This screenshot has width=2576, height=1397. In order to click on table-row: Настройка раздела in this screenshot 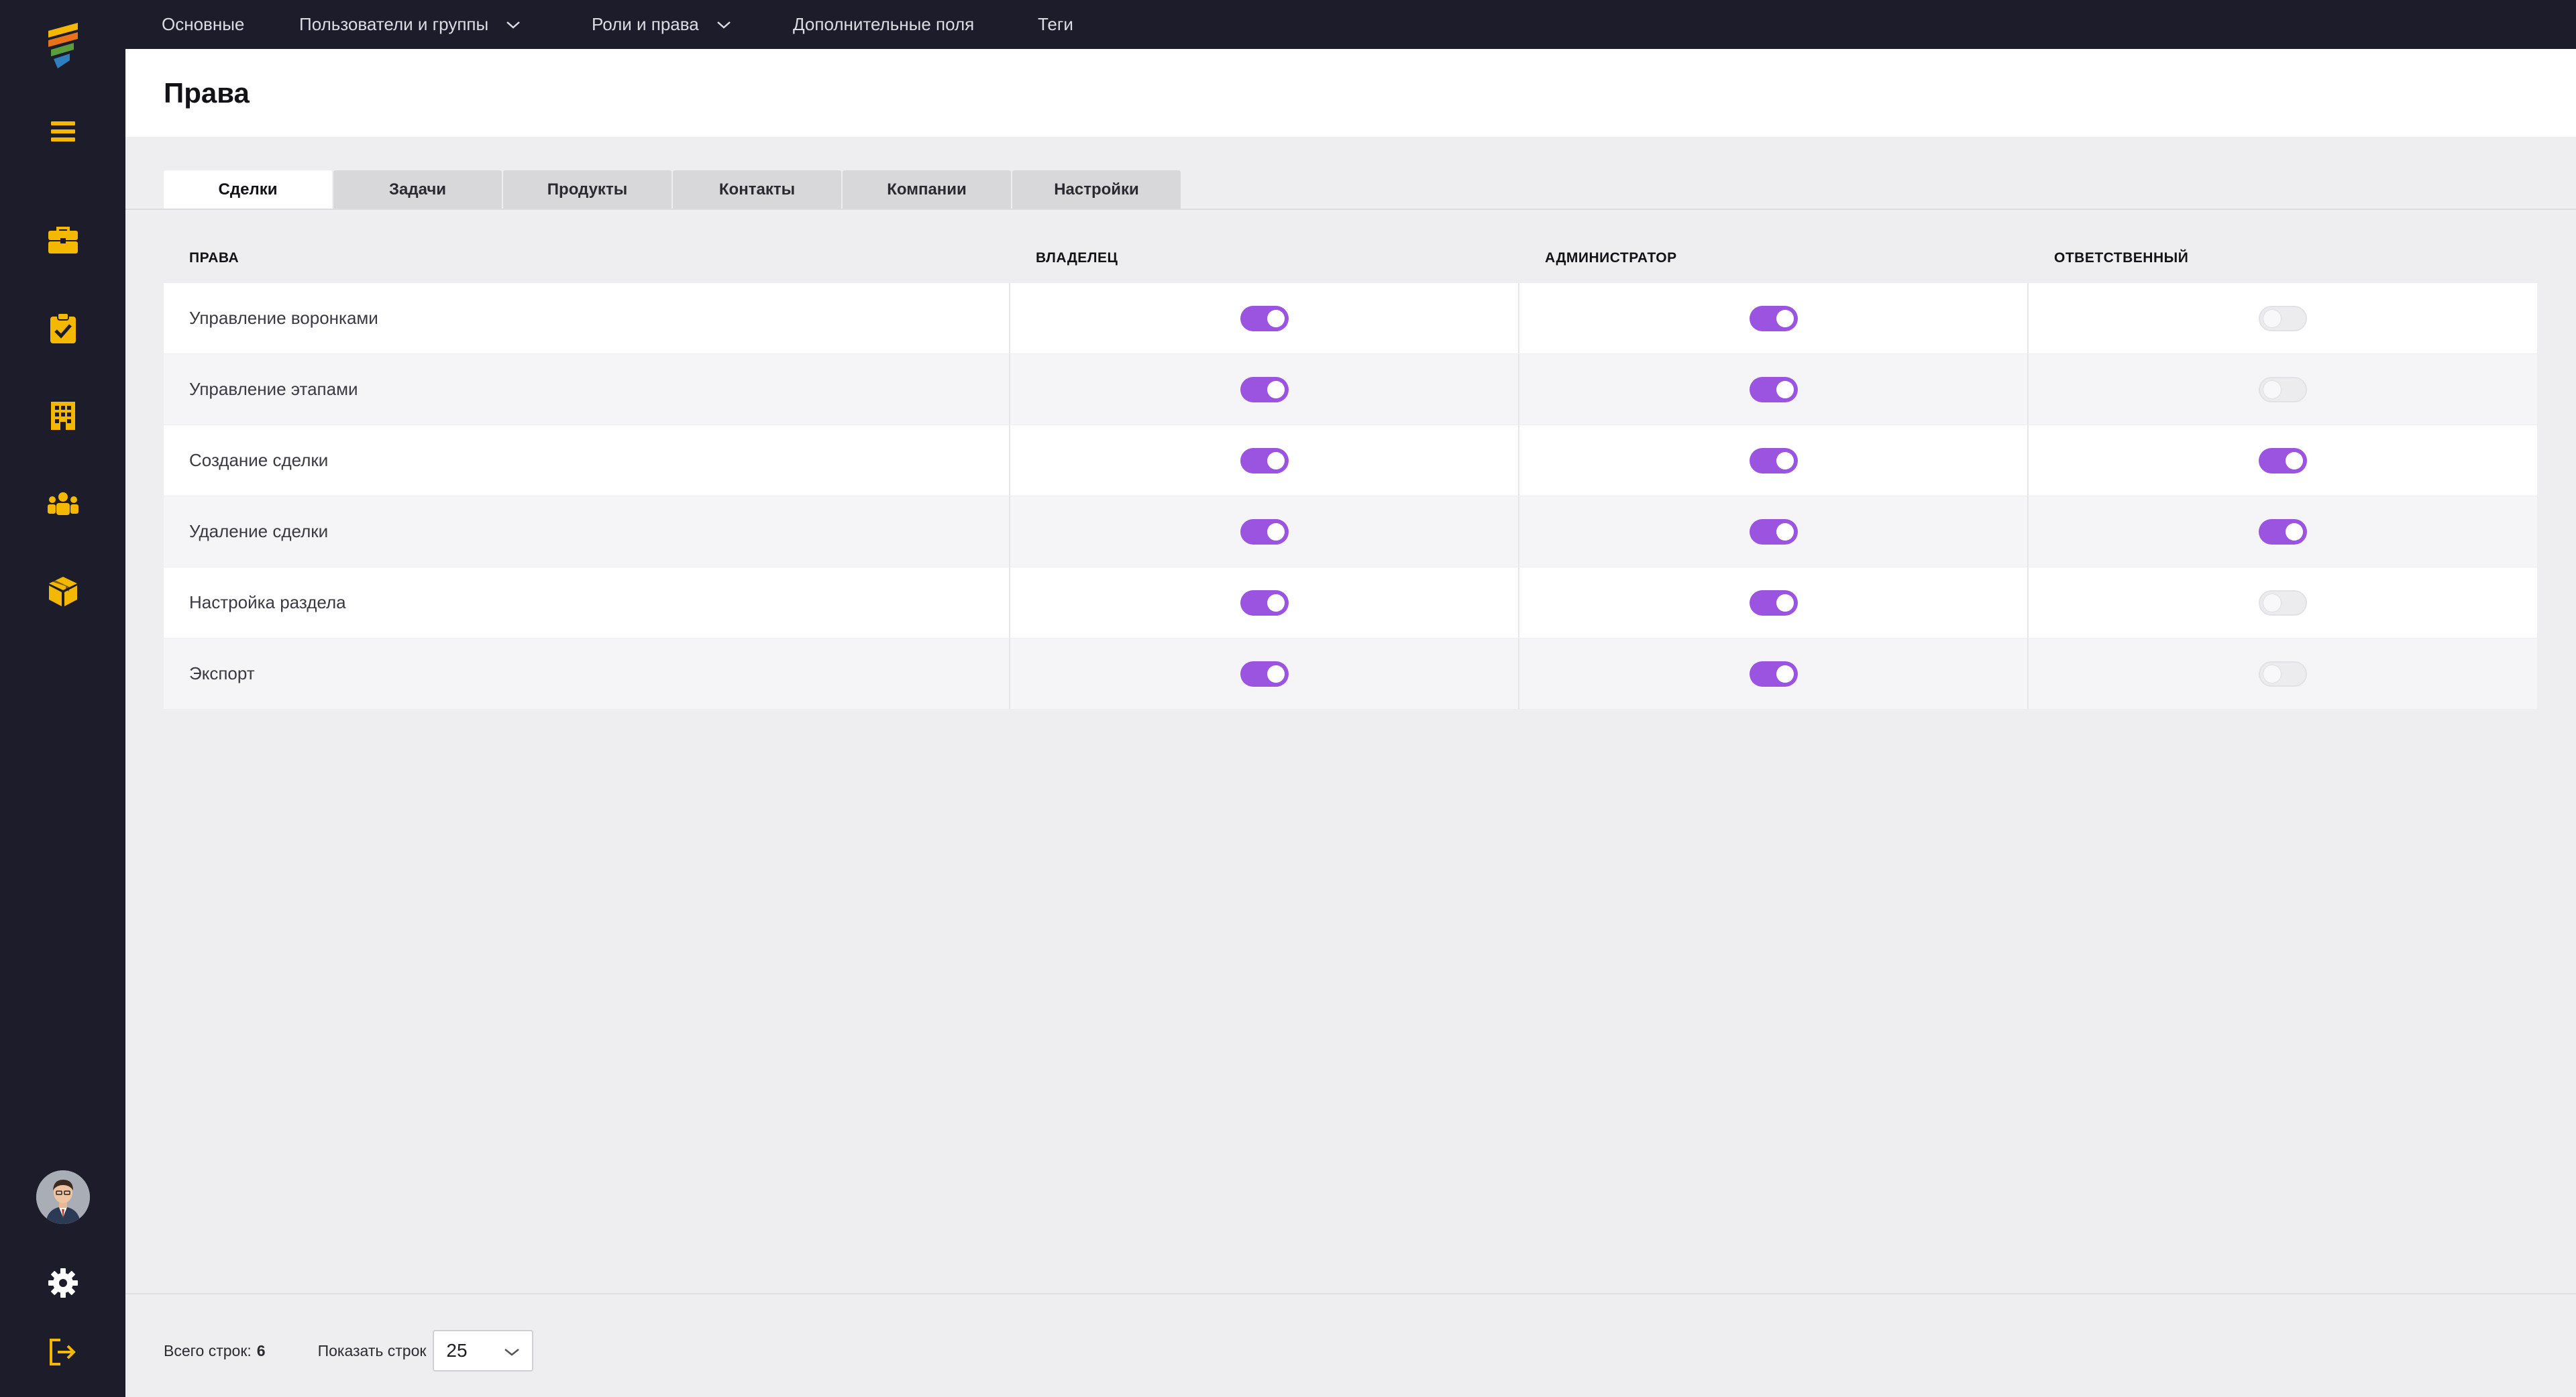, I will do `click(1350, 602)`.